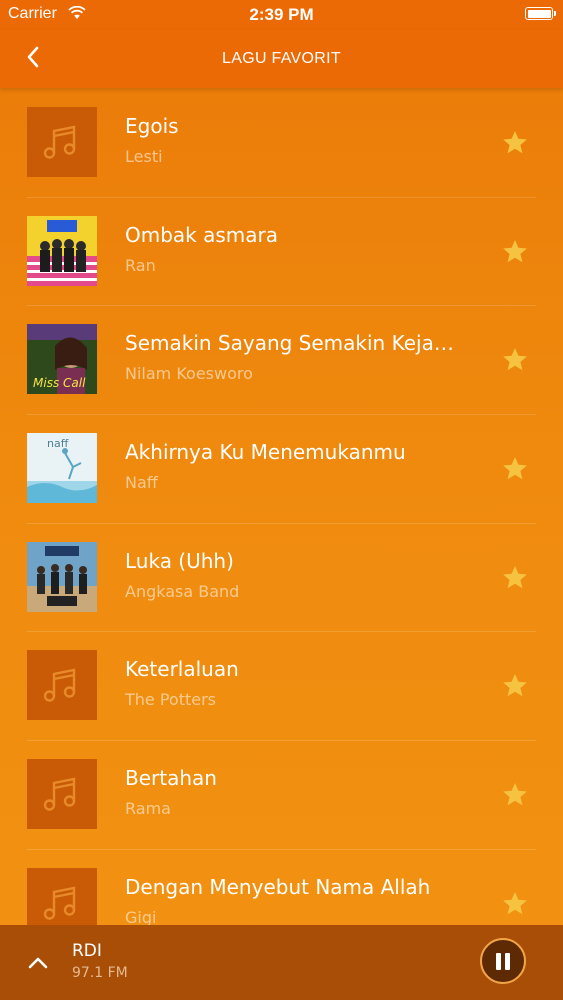 Image resolution: width=563 pixels, height=1000 pixels. I want to click on song-artist: Naff, so click(141, 483).